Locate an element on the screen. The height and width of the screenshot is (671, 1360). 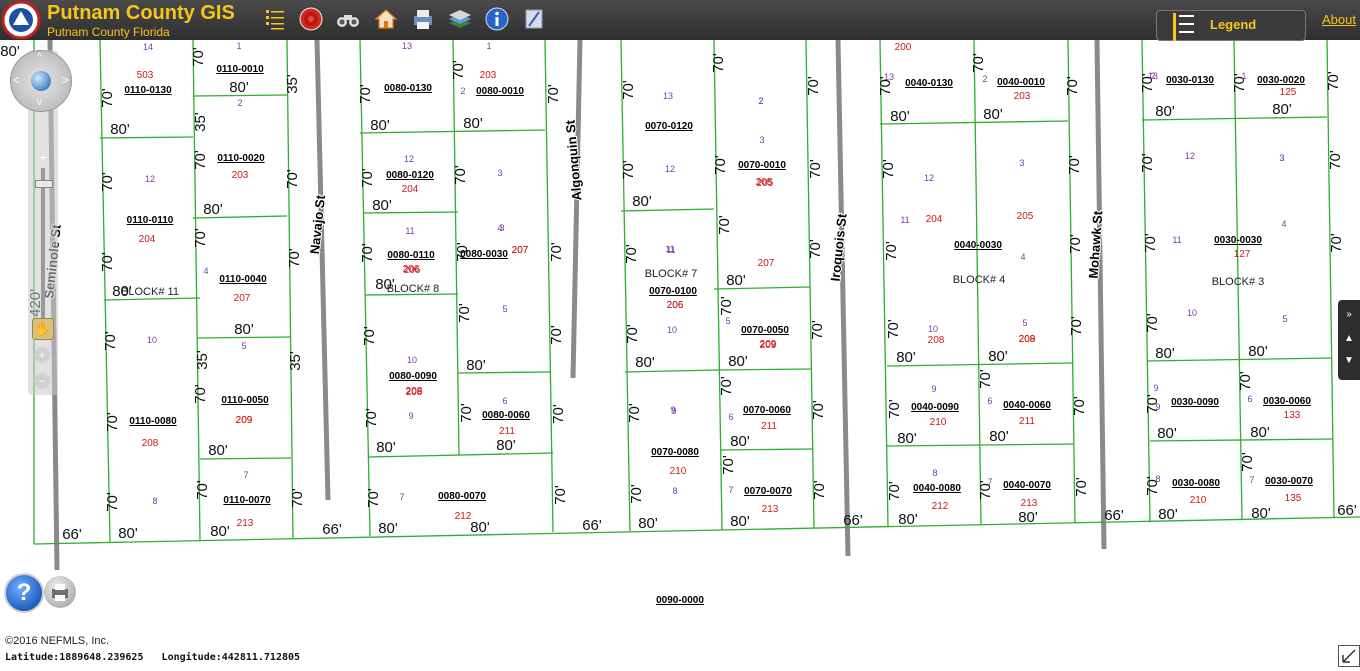
legend-button: Legend is located at coordinates (1231, 25).